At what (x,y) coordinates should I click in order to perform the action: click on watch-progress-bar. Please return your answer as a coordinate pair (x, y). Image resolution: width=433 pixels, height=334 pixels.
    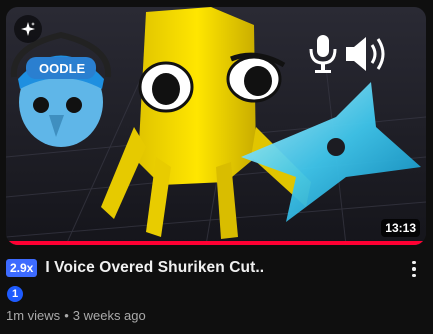
    Looking at the image, I should click on (216, 243).